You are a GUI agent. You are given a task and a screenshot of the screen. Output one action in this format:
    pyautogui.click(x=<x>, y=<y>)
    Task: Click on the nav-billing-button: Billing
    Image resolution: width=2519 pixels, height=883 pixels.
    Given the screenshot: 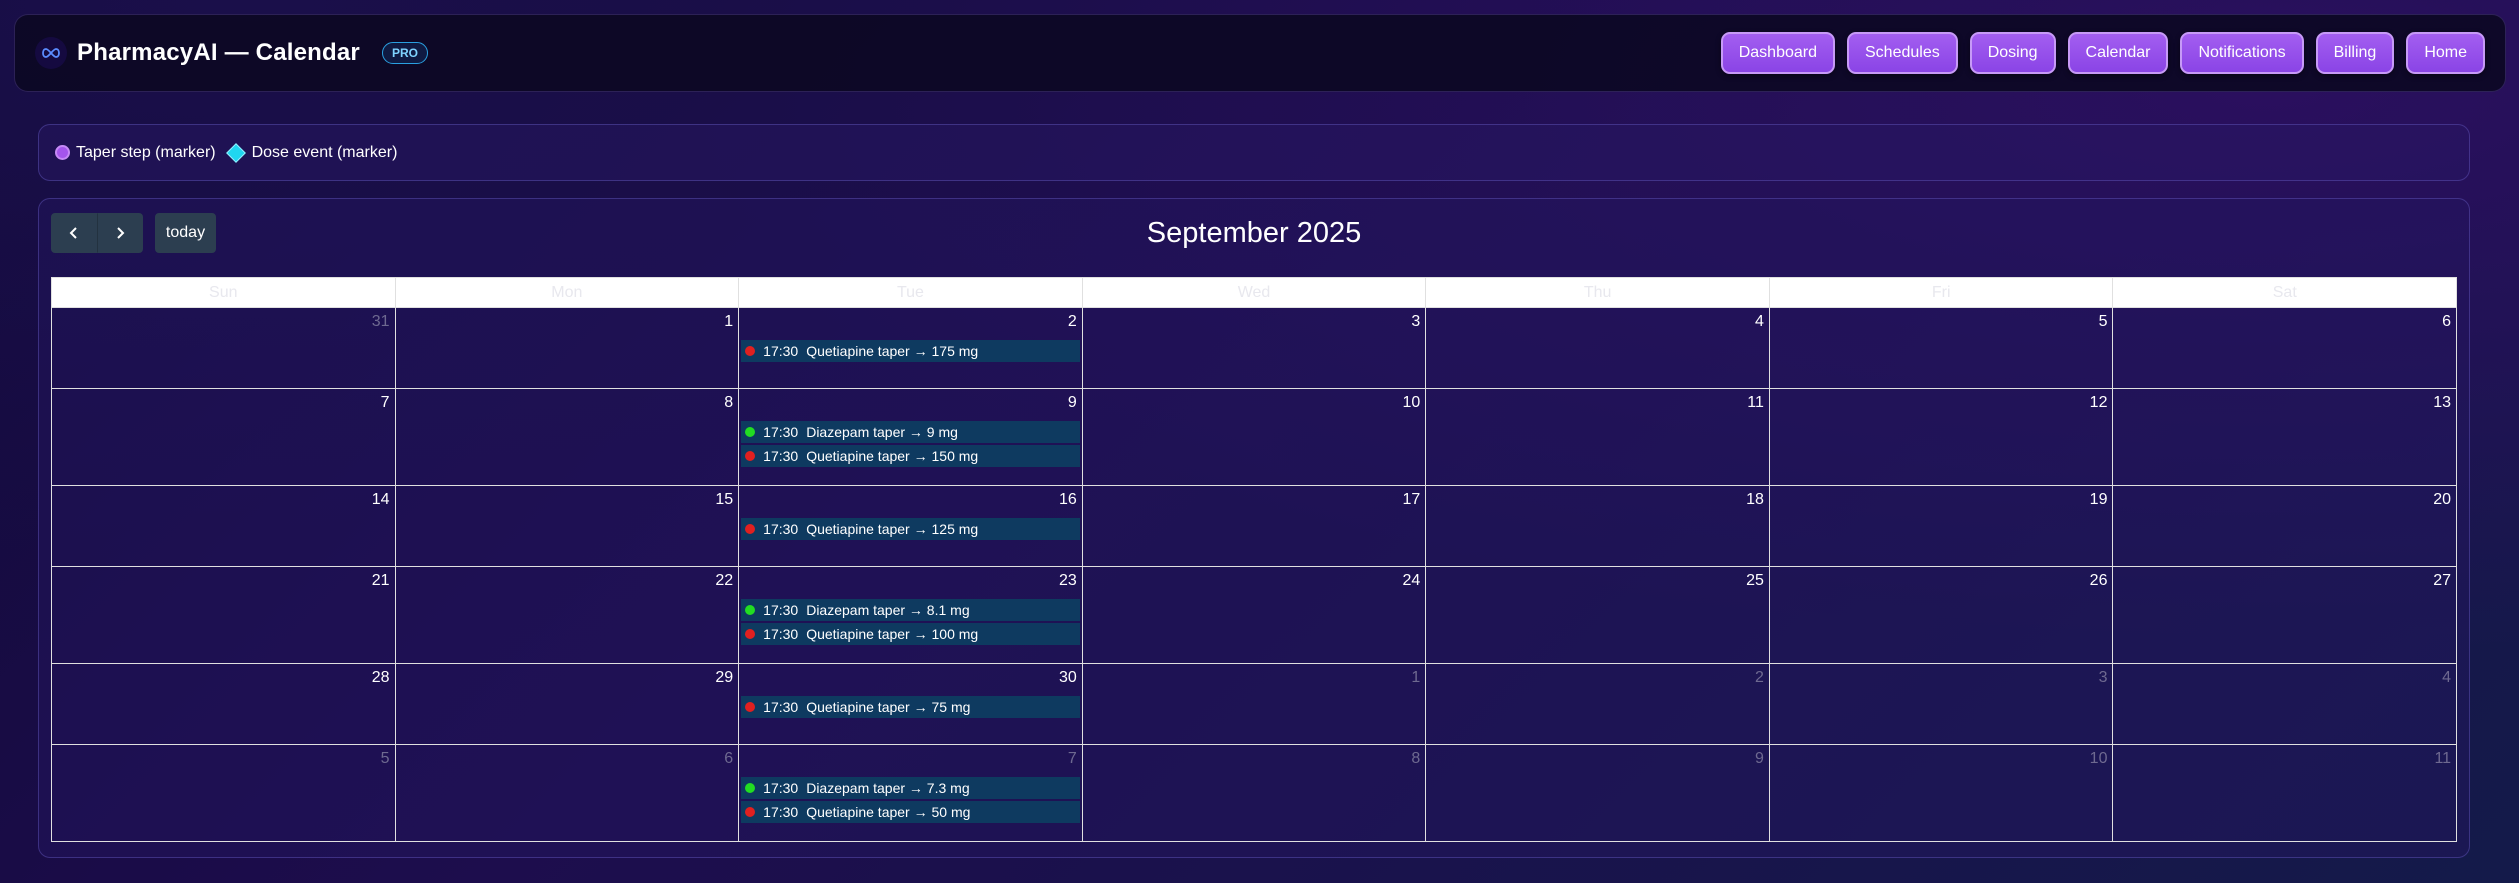 What is the action you would take?
    pyautogui.click(x=2355, y=53)
    